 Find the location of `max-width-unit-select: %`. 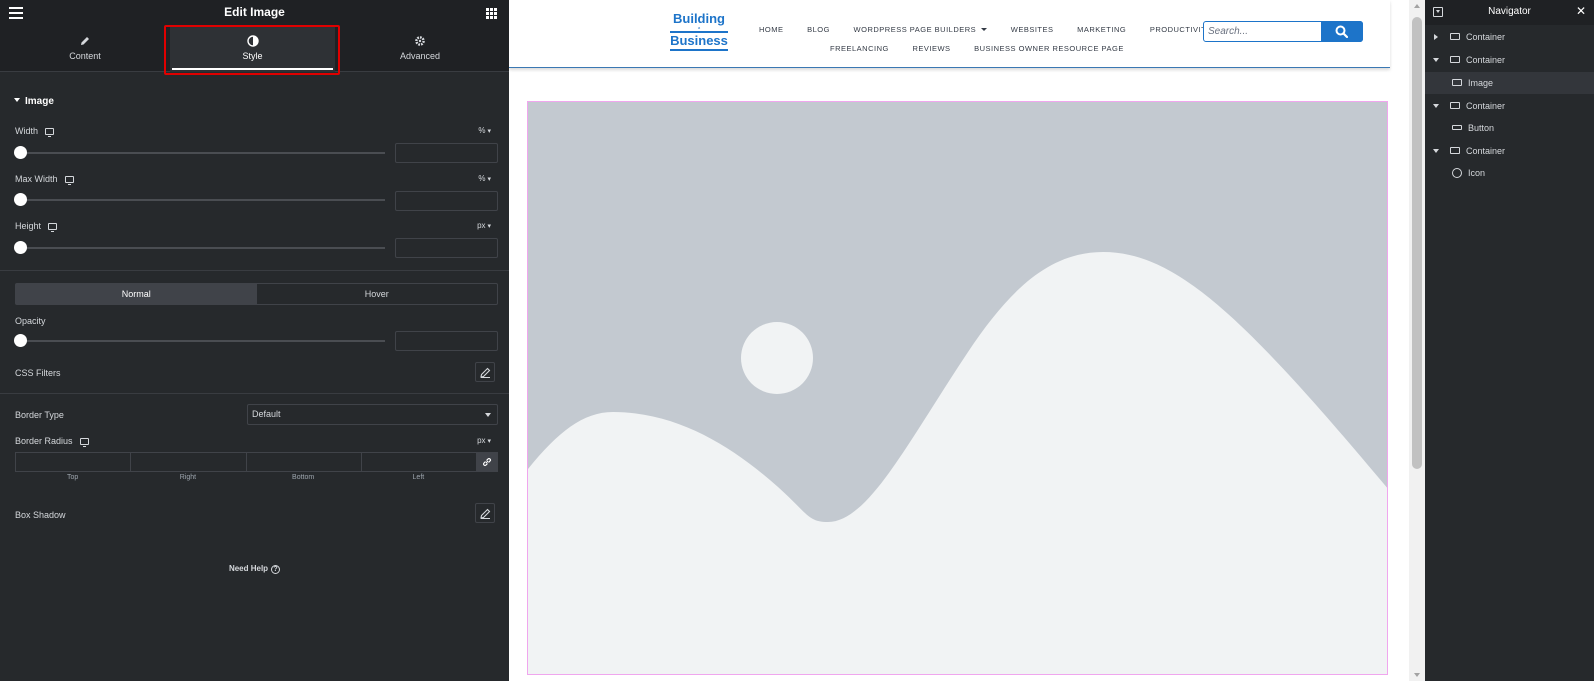

max-width-unit-select: % is located at coordinates (484, 178).